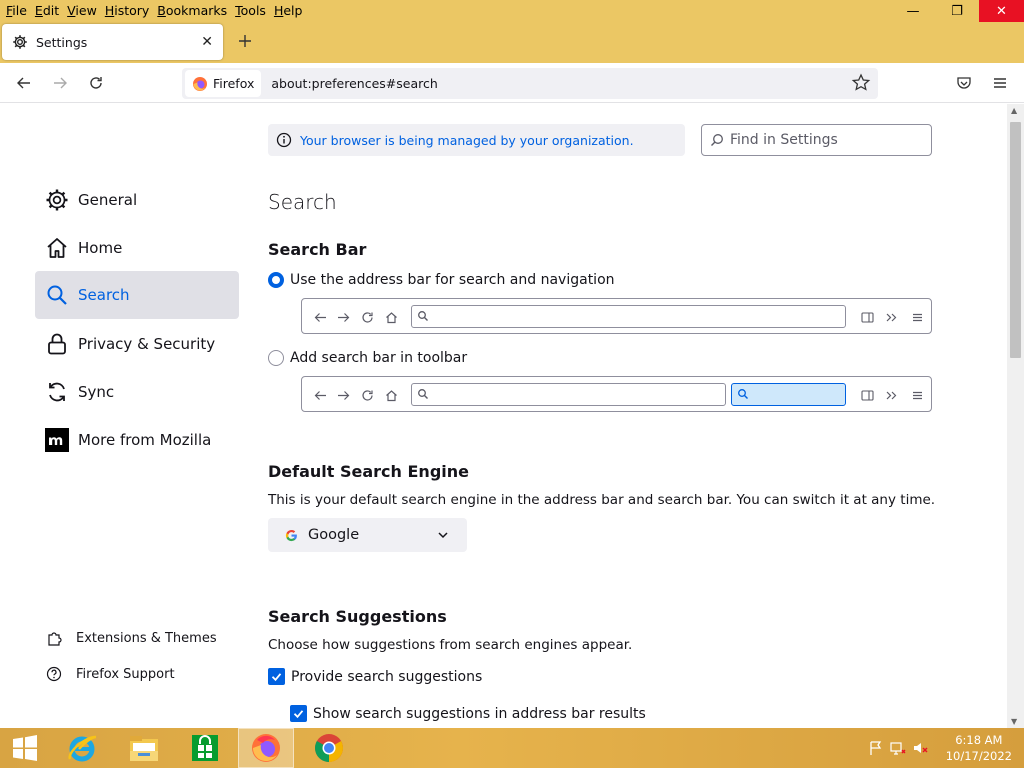 Image resolution: width=1024 pixels, height=768 pixels. What do you see at coordinates (320, 317) in the screenshot?
I see `back-arrow-icon` at bounding box center [320, 317].